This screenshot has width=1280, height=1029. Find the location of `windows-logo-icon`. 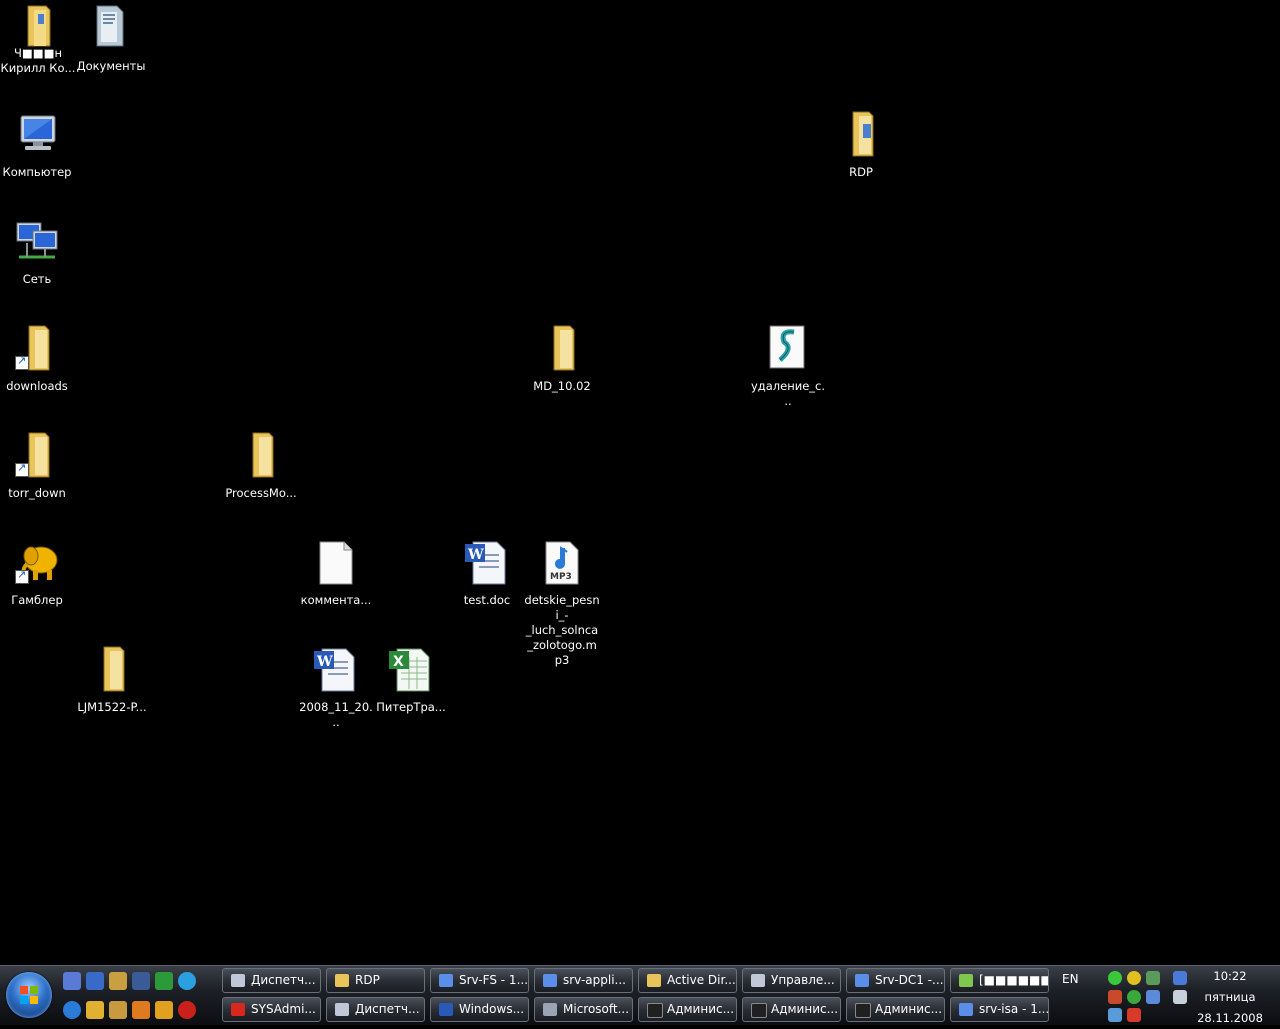

windows-logo-icon is located at coordinates (29, 995).